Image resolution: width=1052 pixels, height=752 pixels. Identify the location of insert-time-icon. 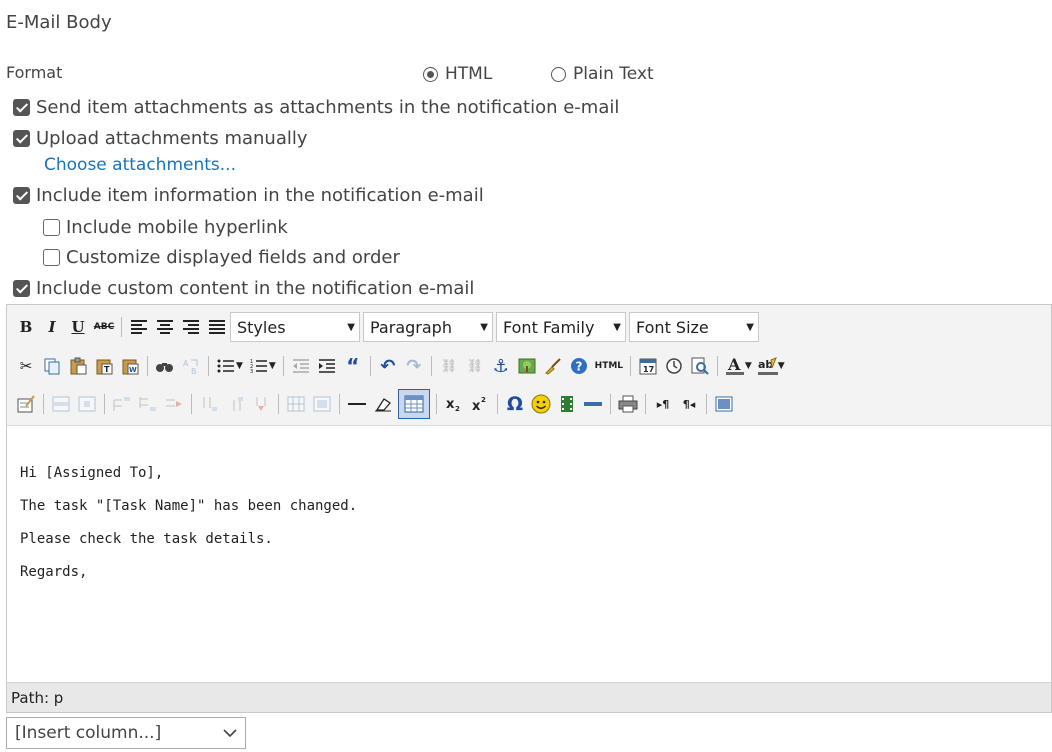
(674, 366).